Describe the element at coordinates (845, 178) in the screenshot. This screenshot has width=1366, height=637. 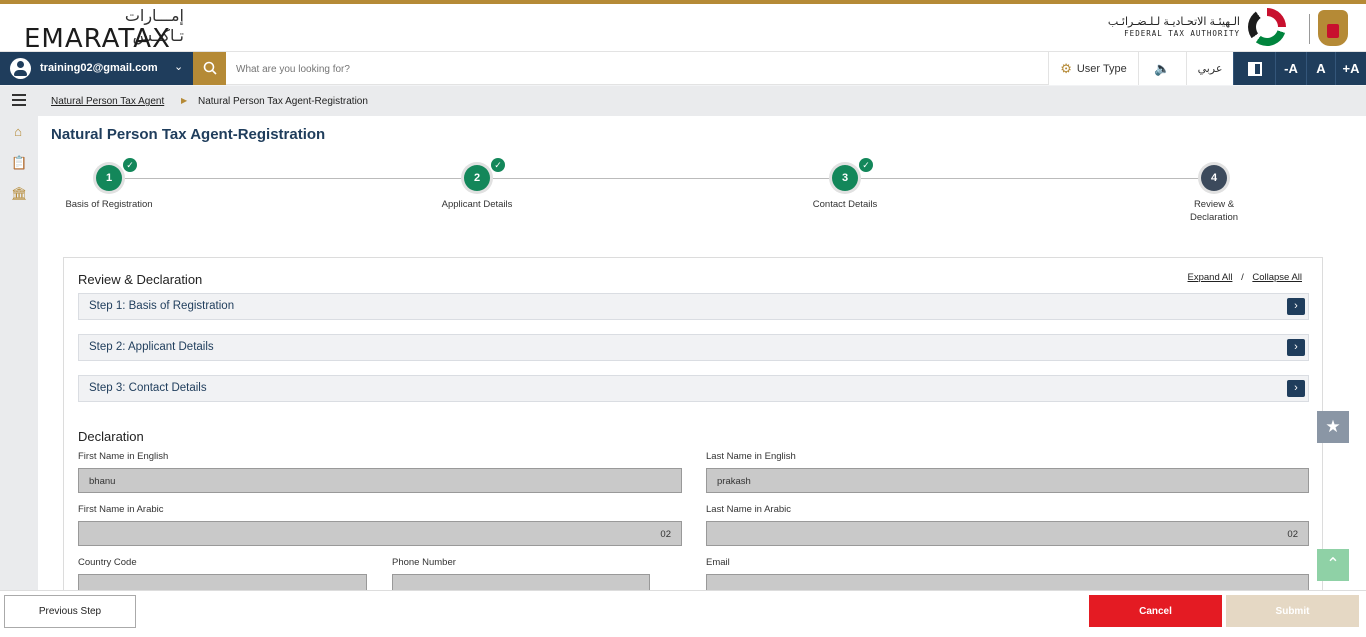
I see `step-3-number: 3` at that location.